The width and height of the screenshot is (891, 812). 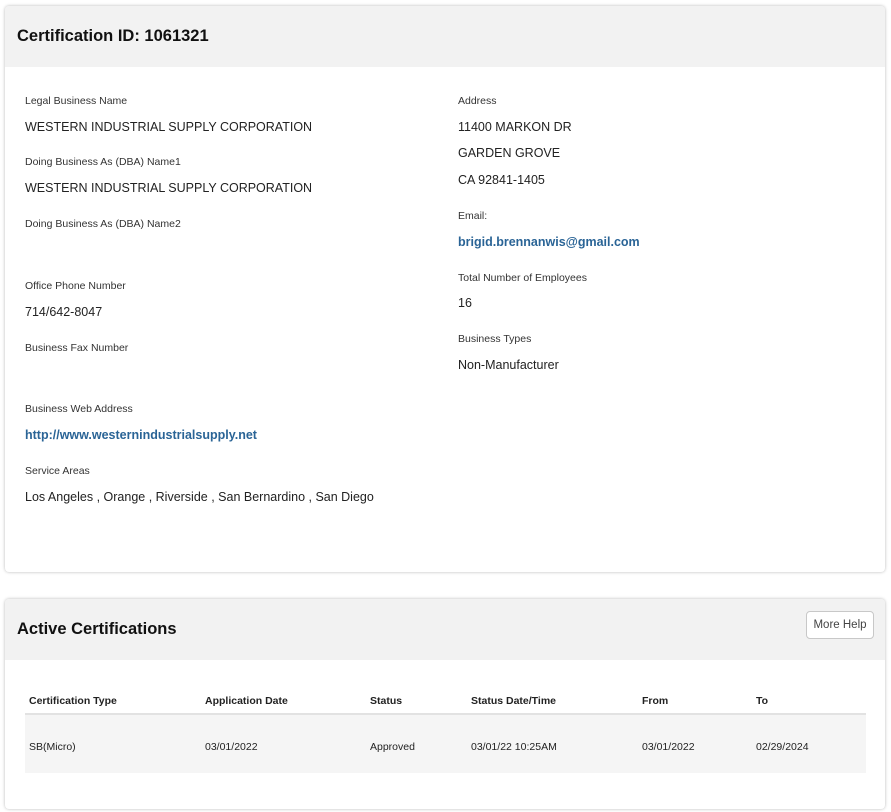 What do you see at coordinates (655, 701) in the screenshot?
I see `column-header-from: From` at bounding box center [655, 701].